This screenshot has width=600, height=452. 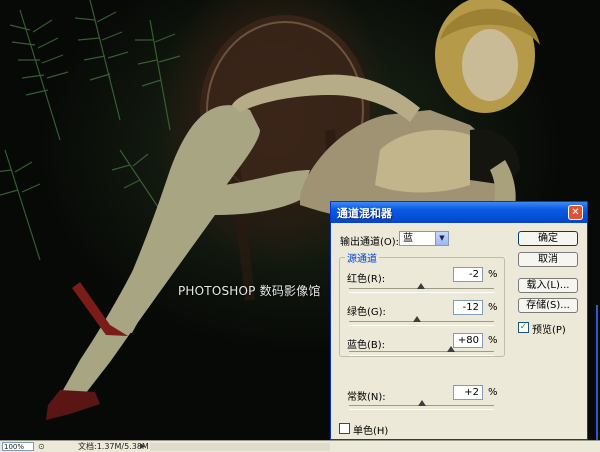 I want to click on shoe-left, so click(x=73, y=405).